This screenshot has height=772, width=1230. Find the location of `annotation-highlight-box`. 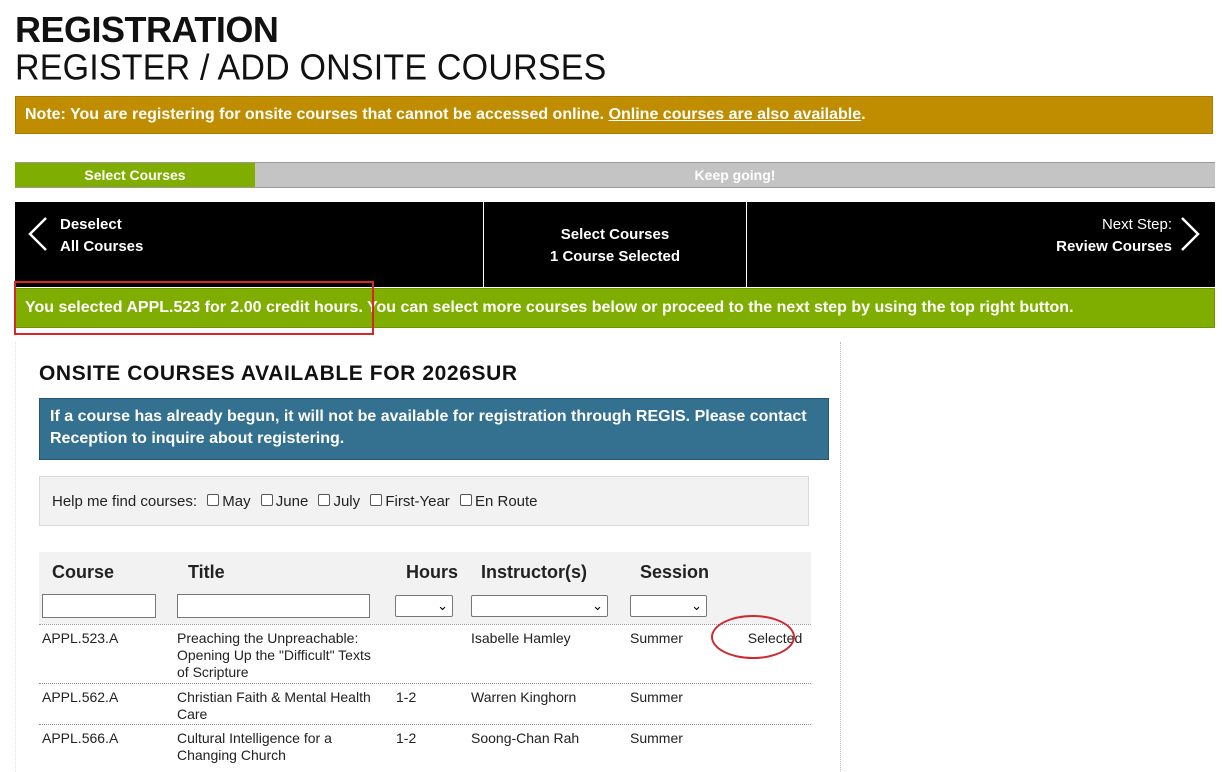

annotation-highlight-box is located at coordinates (194, 308).